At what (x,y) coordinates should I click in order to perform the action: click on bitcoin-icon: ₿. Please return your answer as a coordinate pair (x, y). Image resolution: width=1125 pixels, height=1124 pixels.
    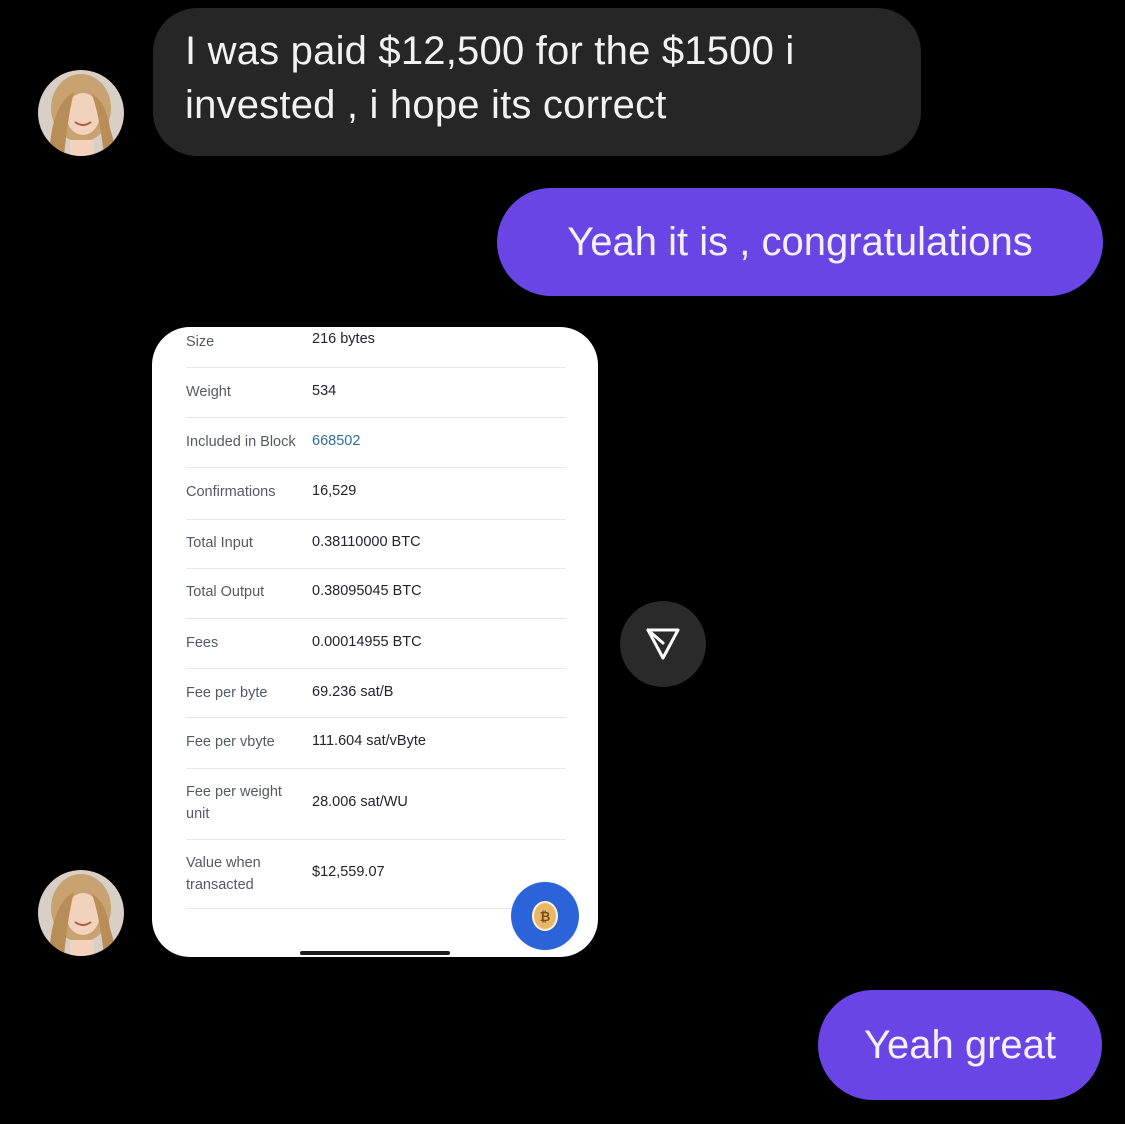
    Looking at the image, I should click on (545, 916).